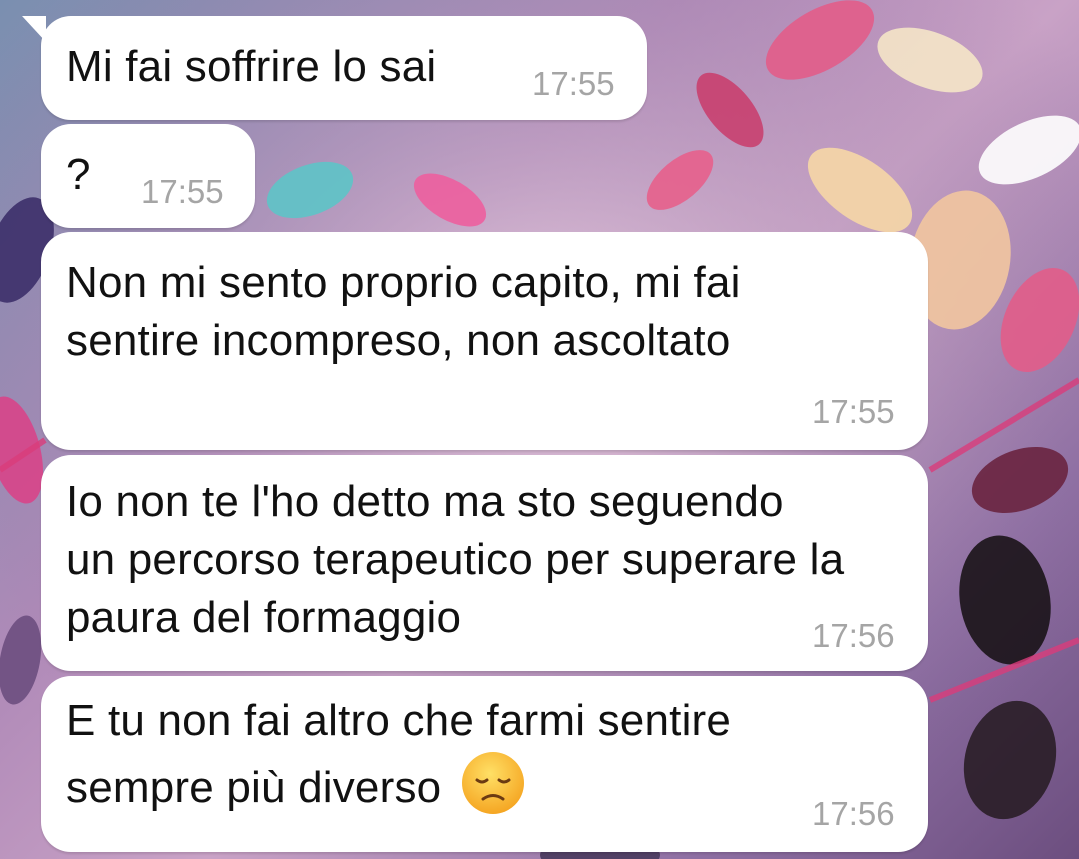 The width and height of the screenshot is (1079, 859). What do you see at coordinates (251, 66) in the screenshot?
I see `message-text: Mi fai soffrire lo sai` at bounding box center [251, 66].